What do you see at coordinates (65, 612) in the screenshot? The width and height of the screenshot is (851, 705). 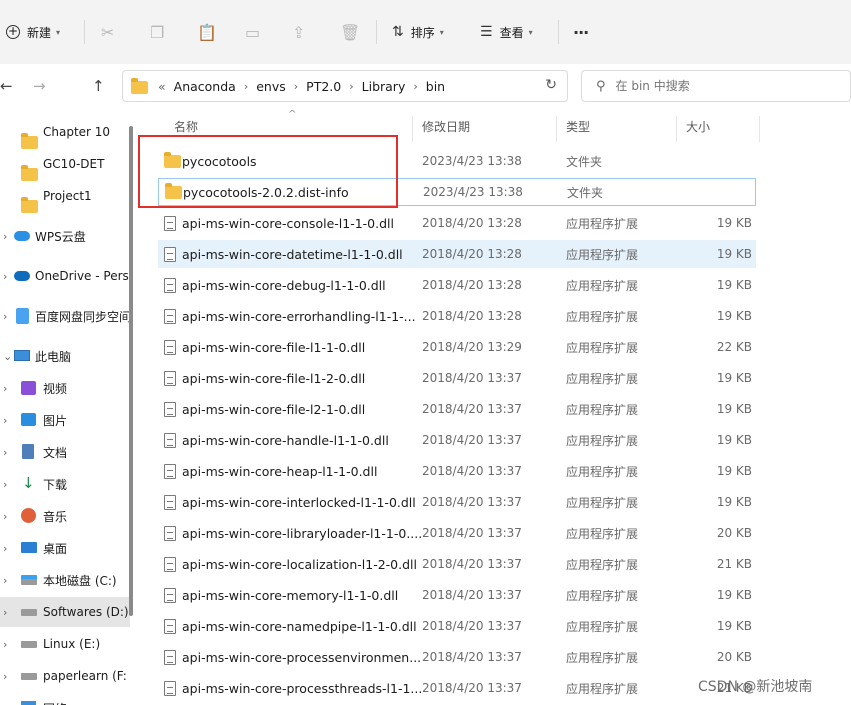 I see `sidebar-item-drive-d: › Softwares (D:)` at bounding box center [65, 612].